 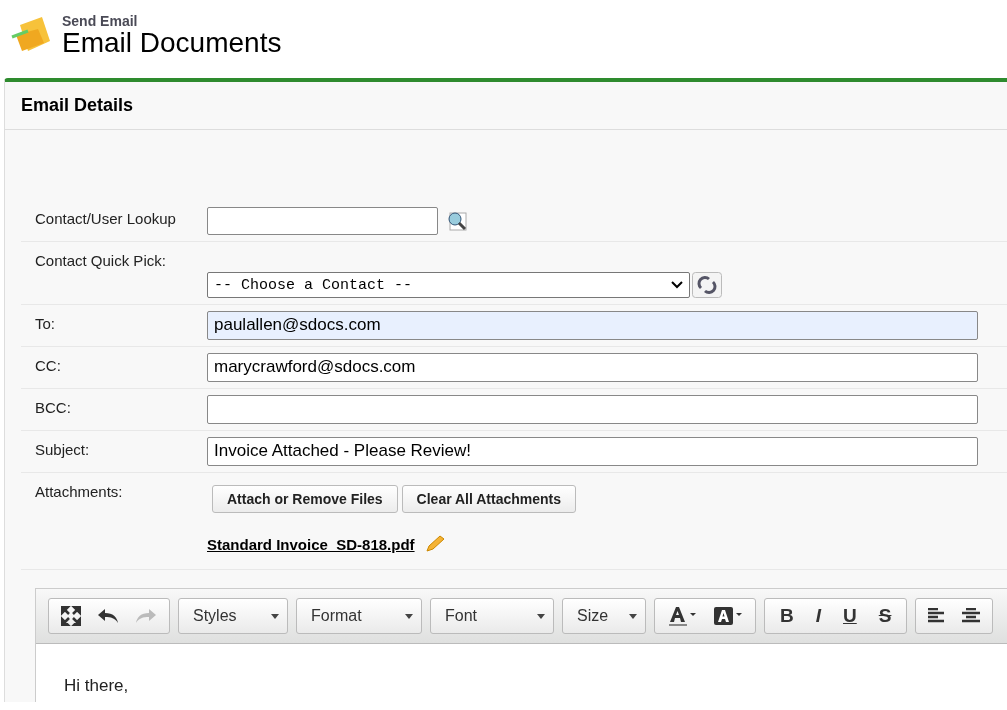 What do you see at coordinates (850, 616) in the screenshot?
I see `format-button: U` at bounding box center [850, 616].